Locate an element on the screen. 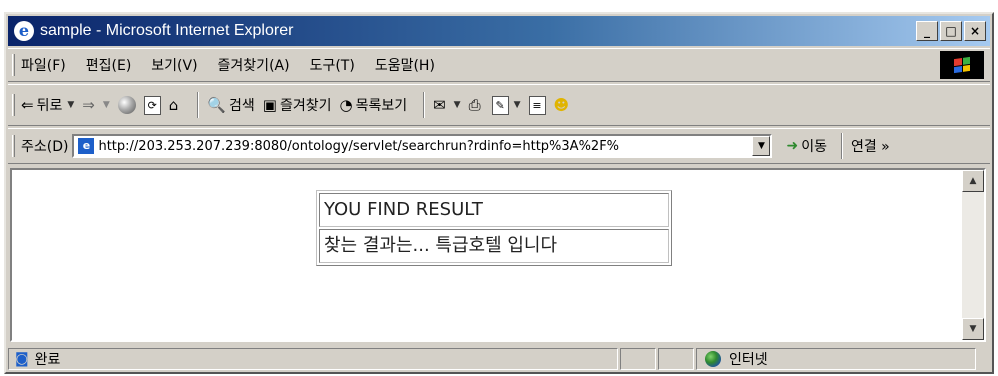  windows-logo is located at coordinates (962, 65).